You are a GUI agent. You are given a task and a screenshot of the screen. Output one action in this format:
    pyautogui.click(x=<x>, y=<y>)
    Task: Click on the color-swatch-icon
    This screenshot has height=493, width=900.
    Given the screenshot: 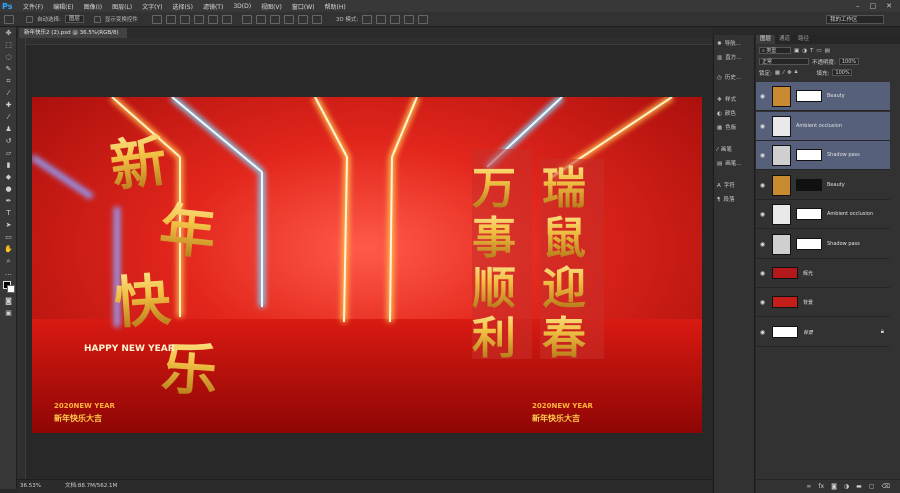 What is the action you would take?
    pyautogui.click(x=8, y=287)
    